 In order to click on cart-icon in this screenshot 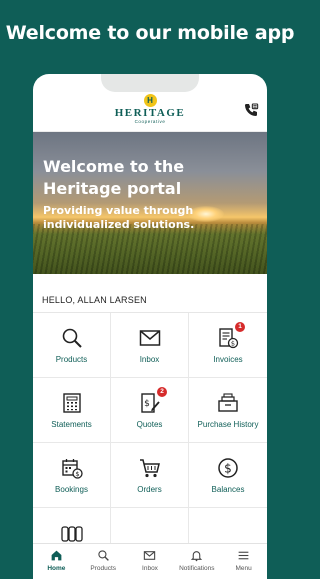, I will do `click(149, 468)`.